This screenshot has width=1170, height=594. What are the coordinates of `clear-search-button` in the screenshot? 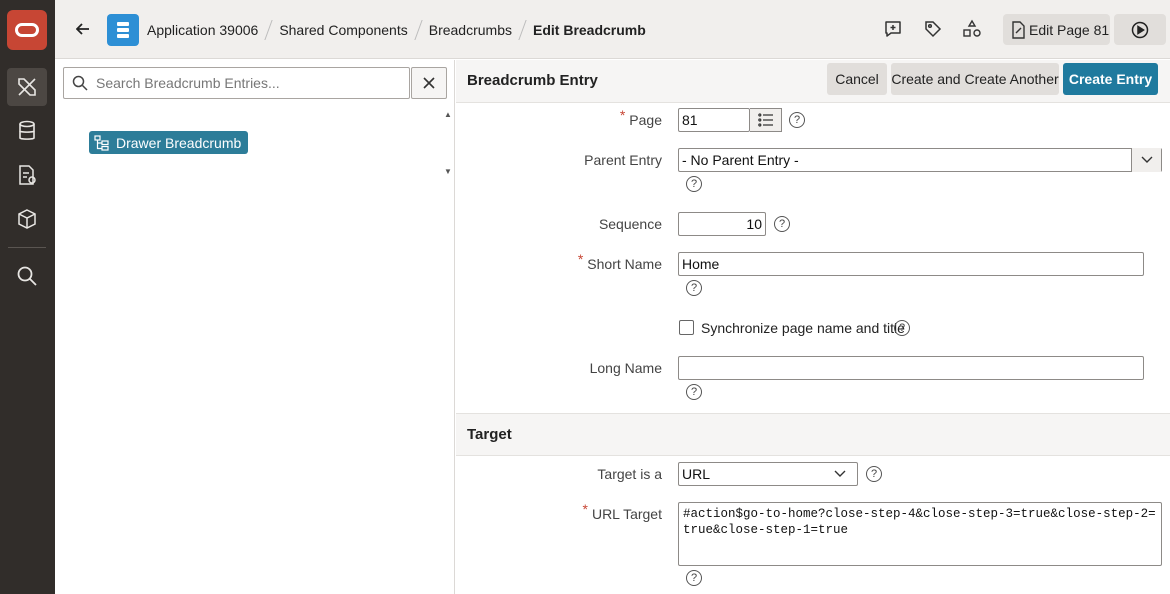 It's located at (429, 83).